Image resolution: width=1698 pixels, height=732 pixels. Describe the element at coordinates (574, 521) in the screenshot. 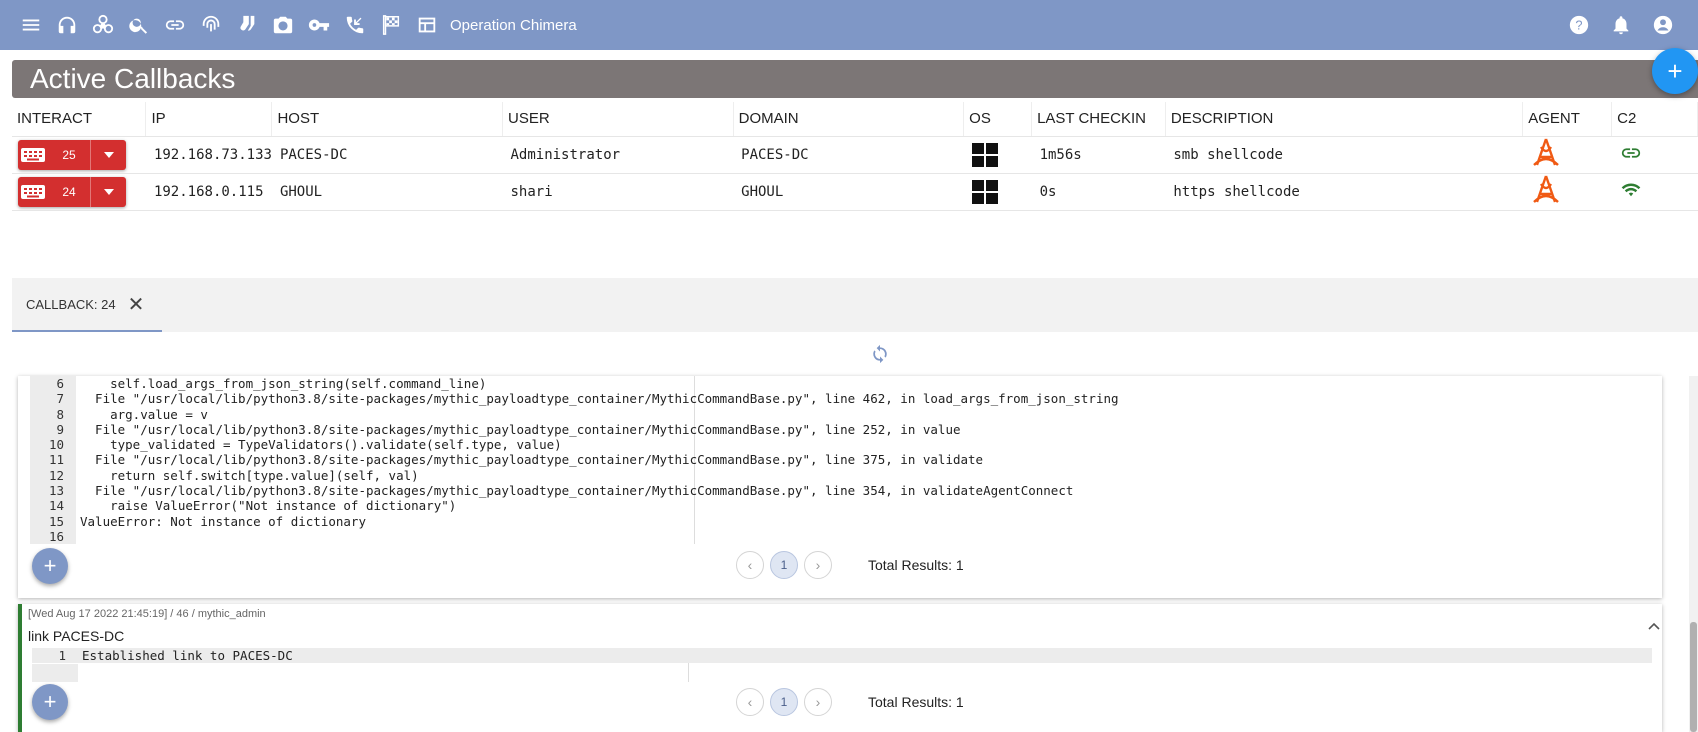

I see `code-line: 15 ValueError: Not instance of dictionary` at that location.